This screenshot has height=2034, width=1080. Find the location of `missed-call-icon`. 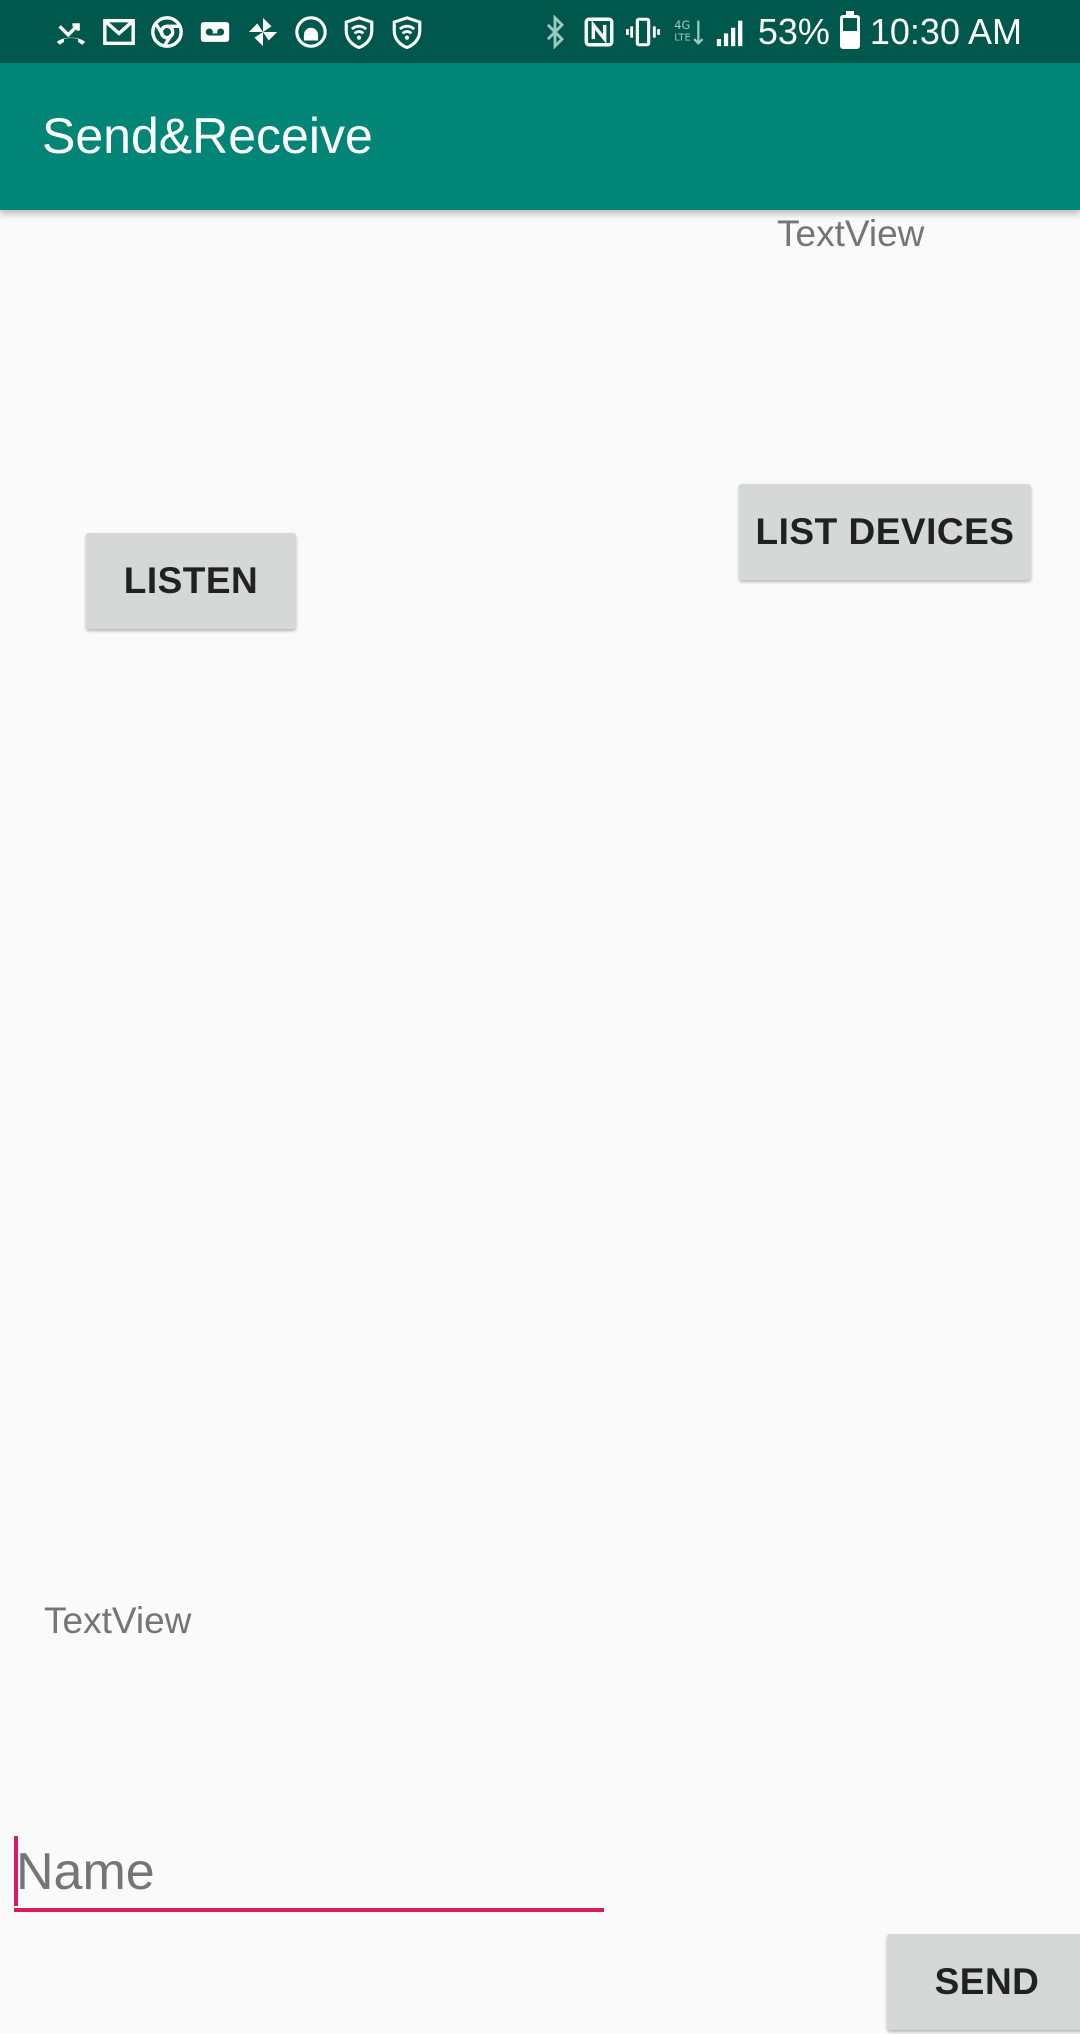

missed-call-icon is located at coordinates (71, 32).